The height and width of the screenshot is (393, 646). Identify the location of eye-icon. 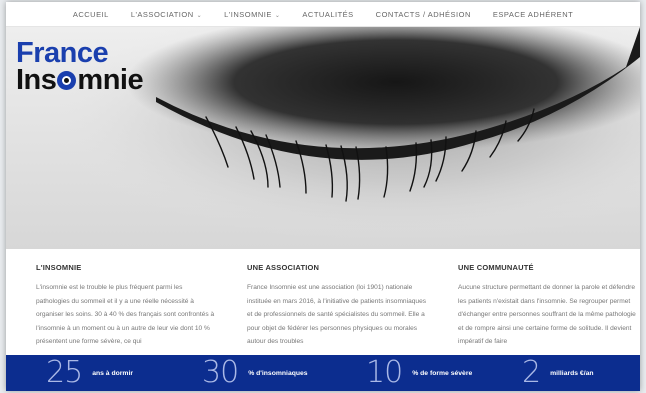
(67, 80).